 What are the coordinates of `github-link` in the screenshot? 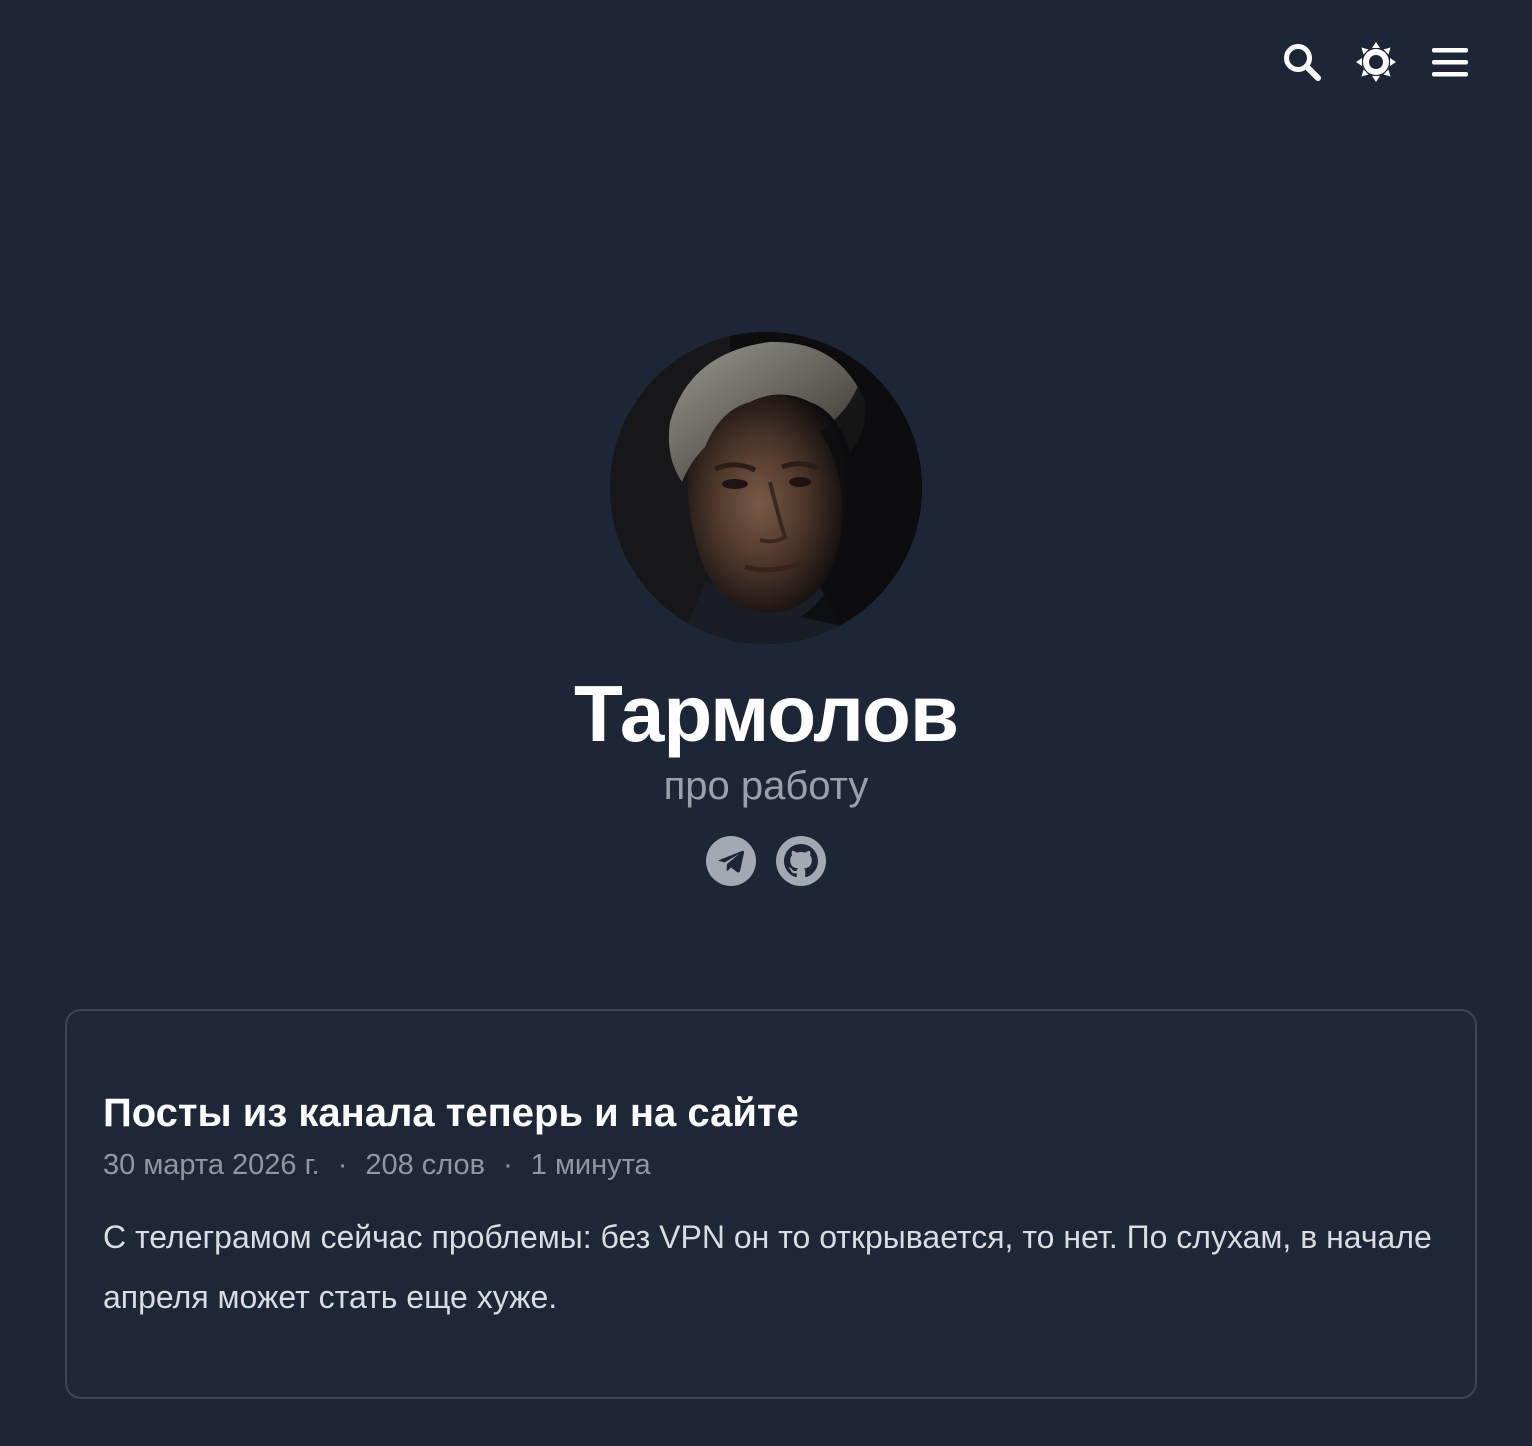 It's located at (801, 861).